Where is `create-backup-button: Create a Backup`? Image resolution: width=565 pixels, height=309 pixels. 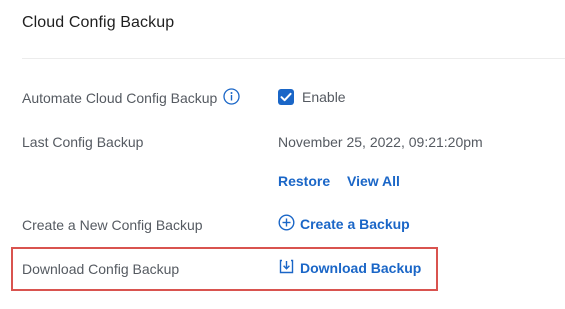
create-backup-button: Create a Backup is located at coordinates (344, 224).